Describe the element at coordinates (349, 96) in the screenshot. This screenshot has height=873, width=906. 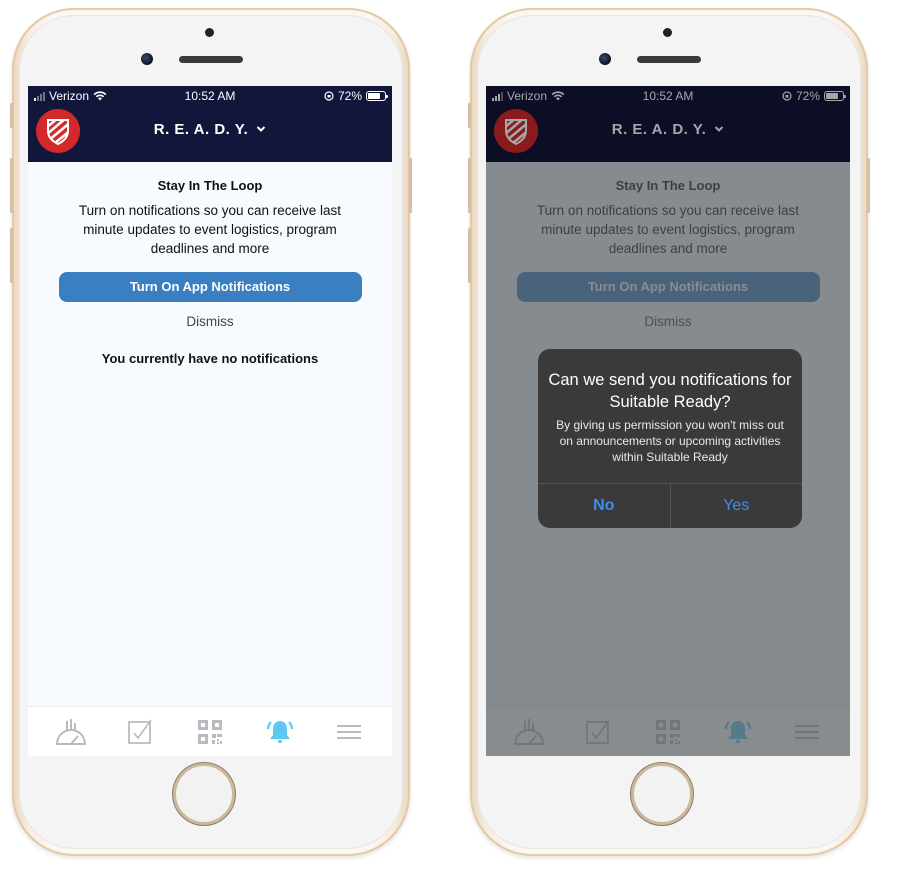
I see `battery-percent: 72%` at that location.